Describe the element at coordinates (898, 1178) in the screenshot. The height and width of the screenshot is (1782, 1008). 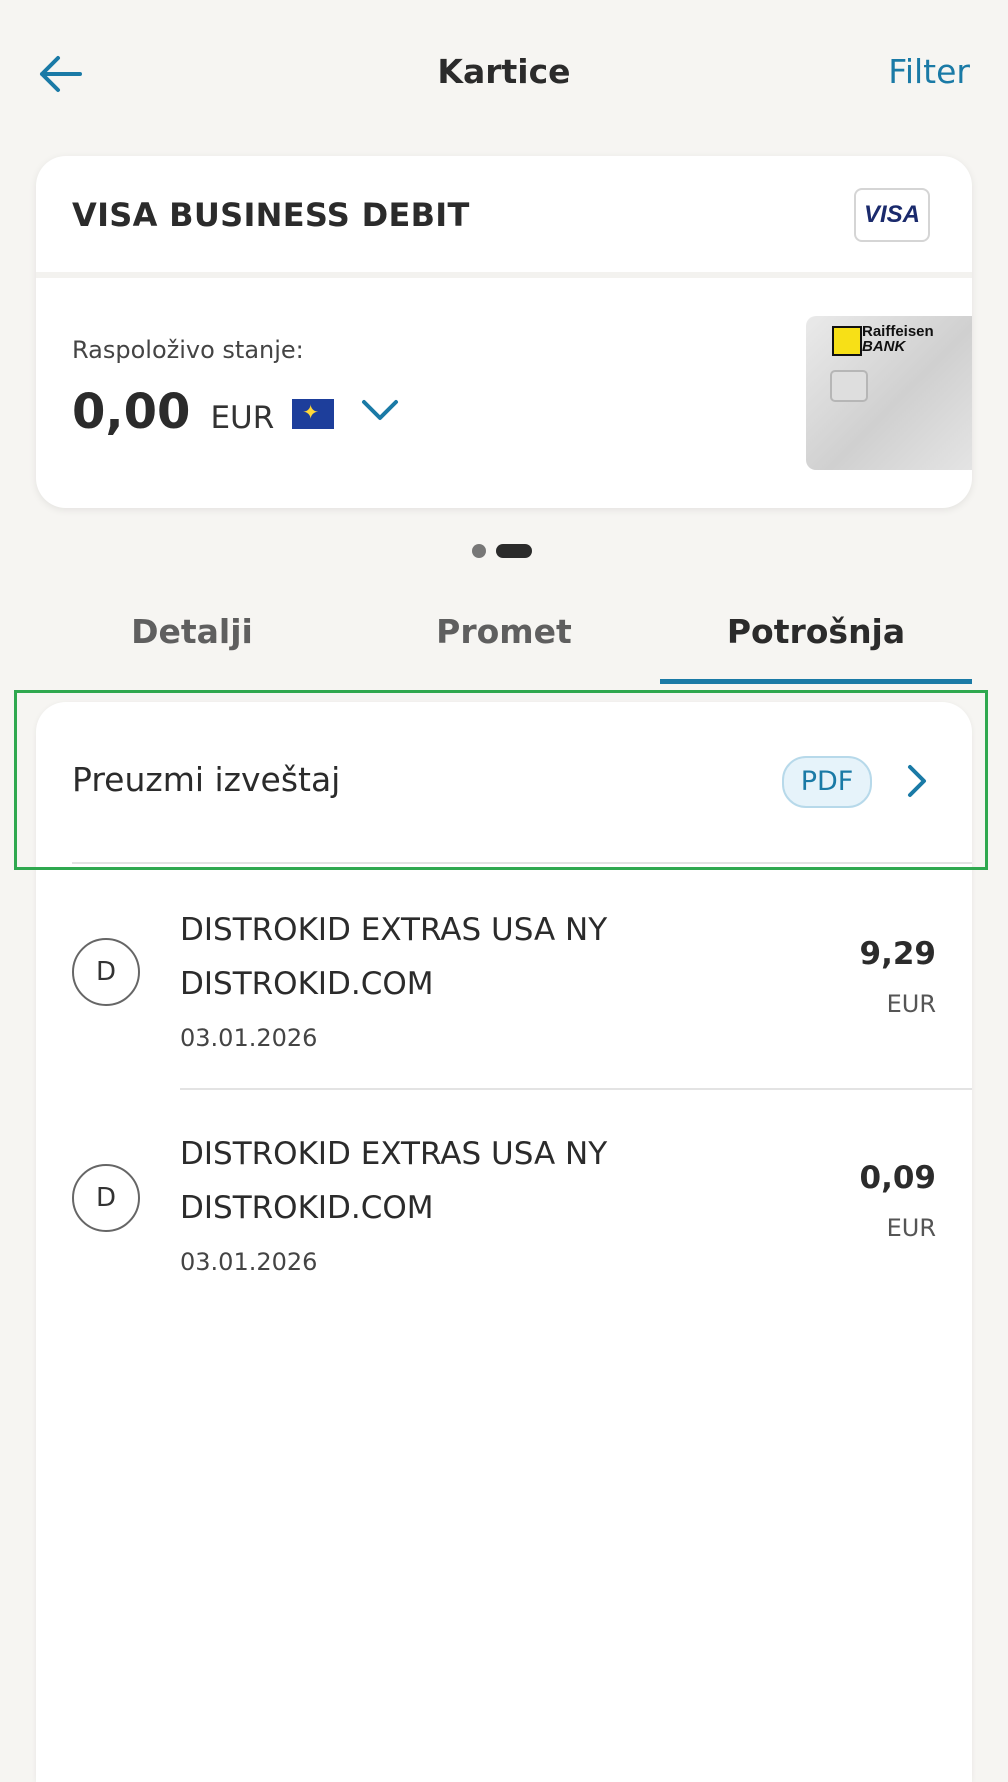
I see `transaction-amount: 0,09` at that location.